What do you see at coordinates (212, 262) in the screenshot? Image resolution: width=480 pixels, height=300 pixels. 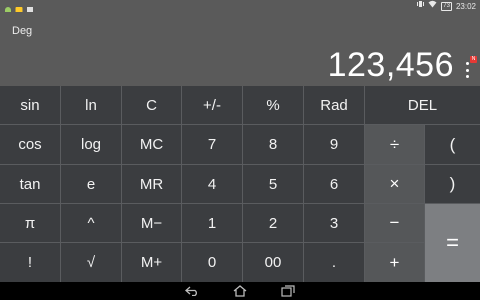 I see `key-0: 0` at bounding box center [212, 262].